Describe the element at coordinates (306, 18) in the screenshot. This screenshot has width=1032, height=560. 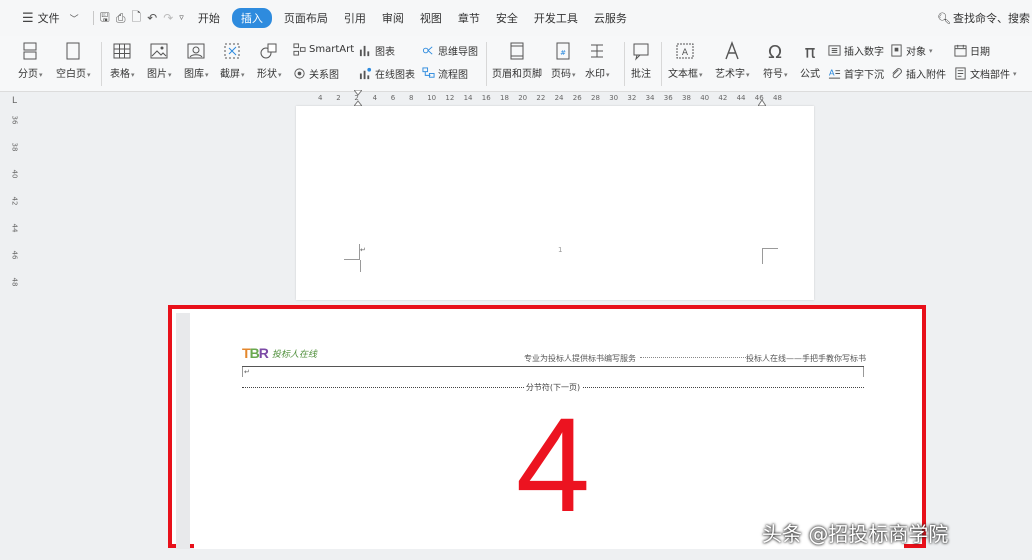
I see `tab-page-layout: 页面布局` at that location.